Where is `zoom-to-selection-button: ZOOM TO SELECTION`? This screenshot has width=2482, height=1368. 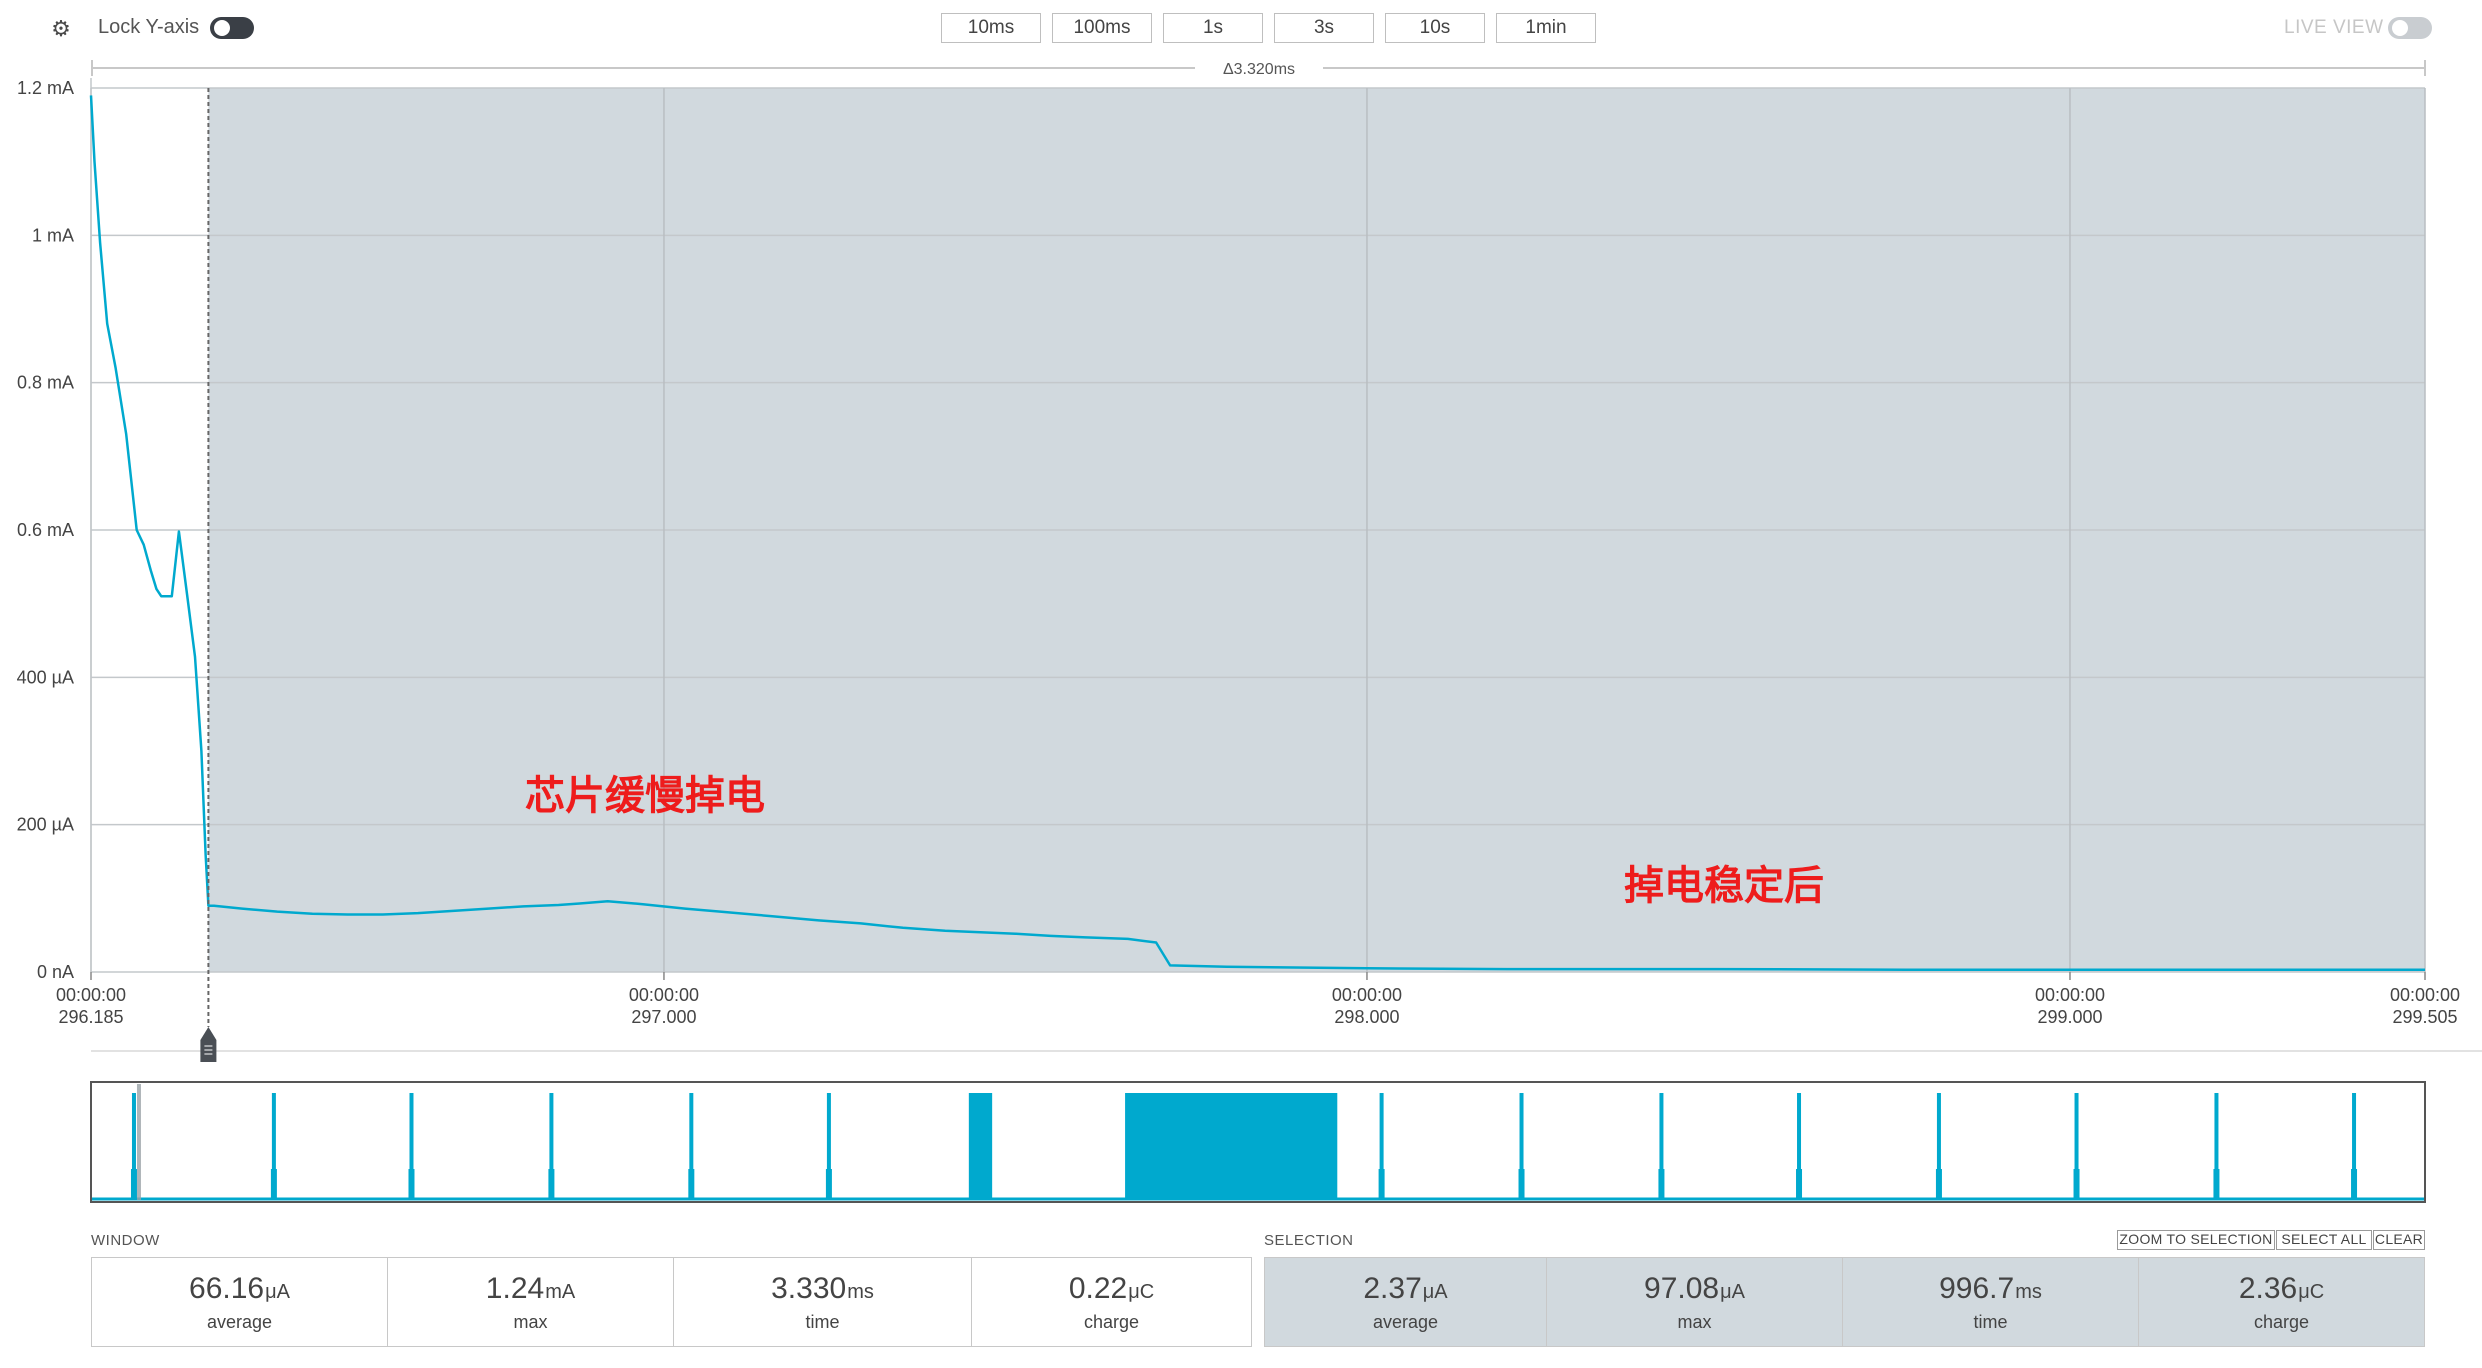 zoom-to-selection-button: ZOOM TO SELECTION is located at coordinates (2196, 1240).